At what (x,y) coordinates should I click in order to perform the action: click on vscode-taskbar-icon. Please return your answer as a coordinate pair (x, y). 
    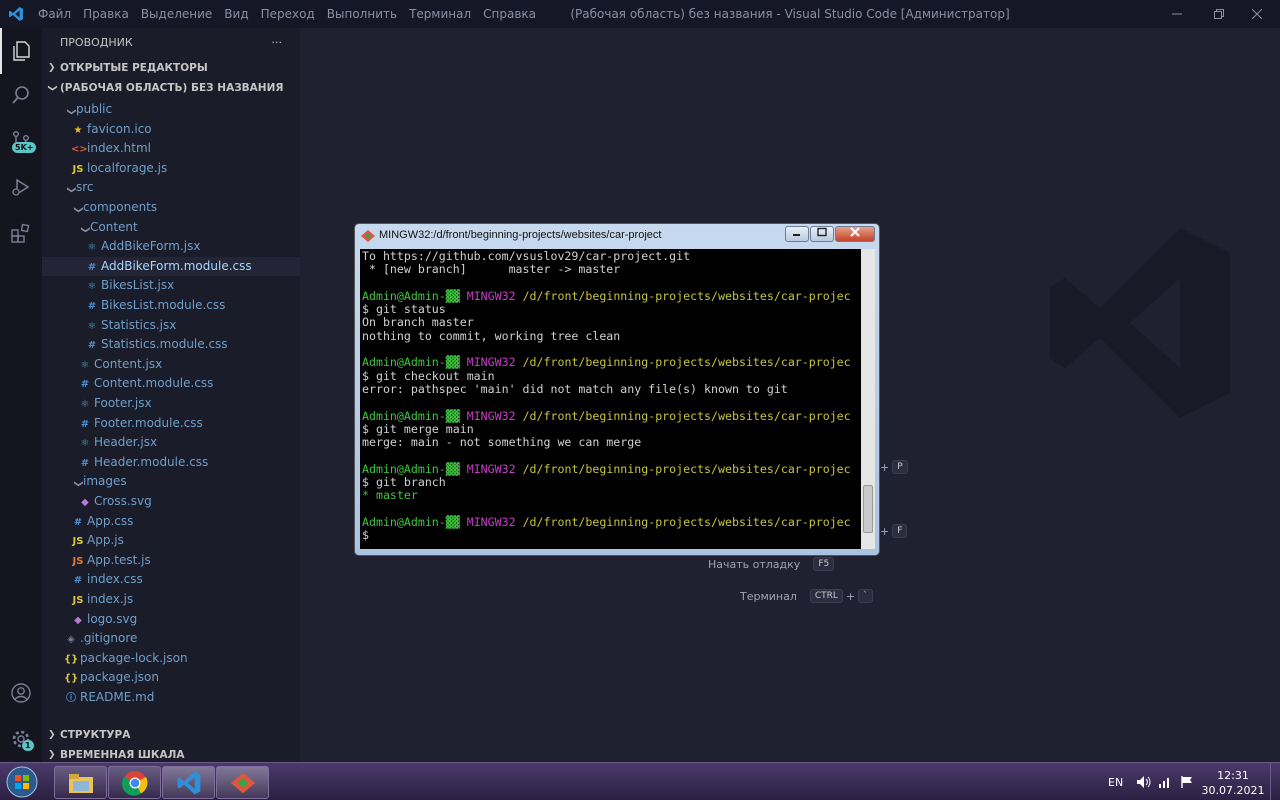
    Looking at the image, I should click on (188, 782).